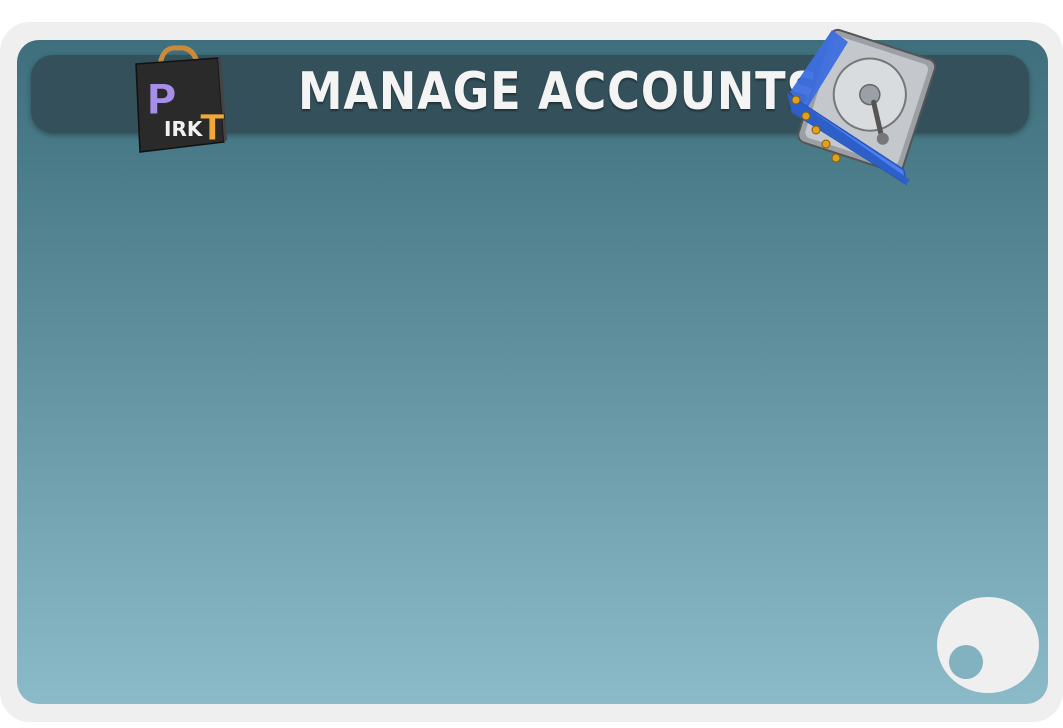  I want to click on page-title: MANAGE ACCOUNTS, so click(559, 92).